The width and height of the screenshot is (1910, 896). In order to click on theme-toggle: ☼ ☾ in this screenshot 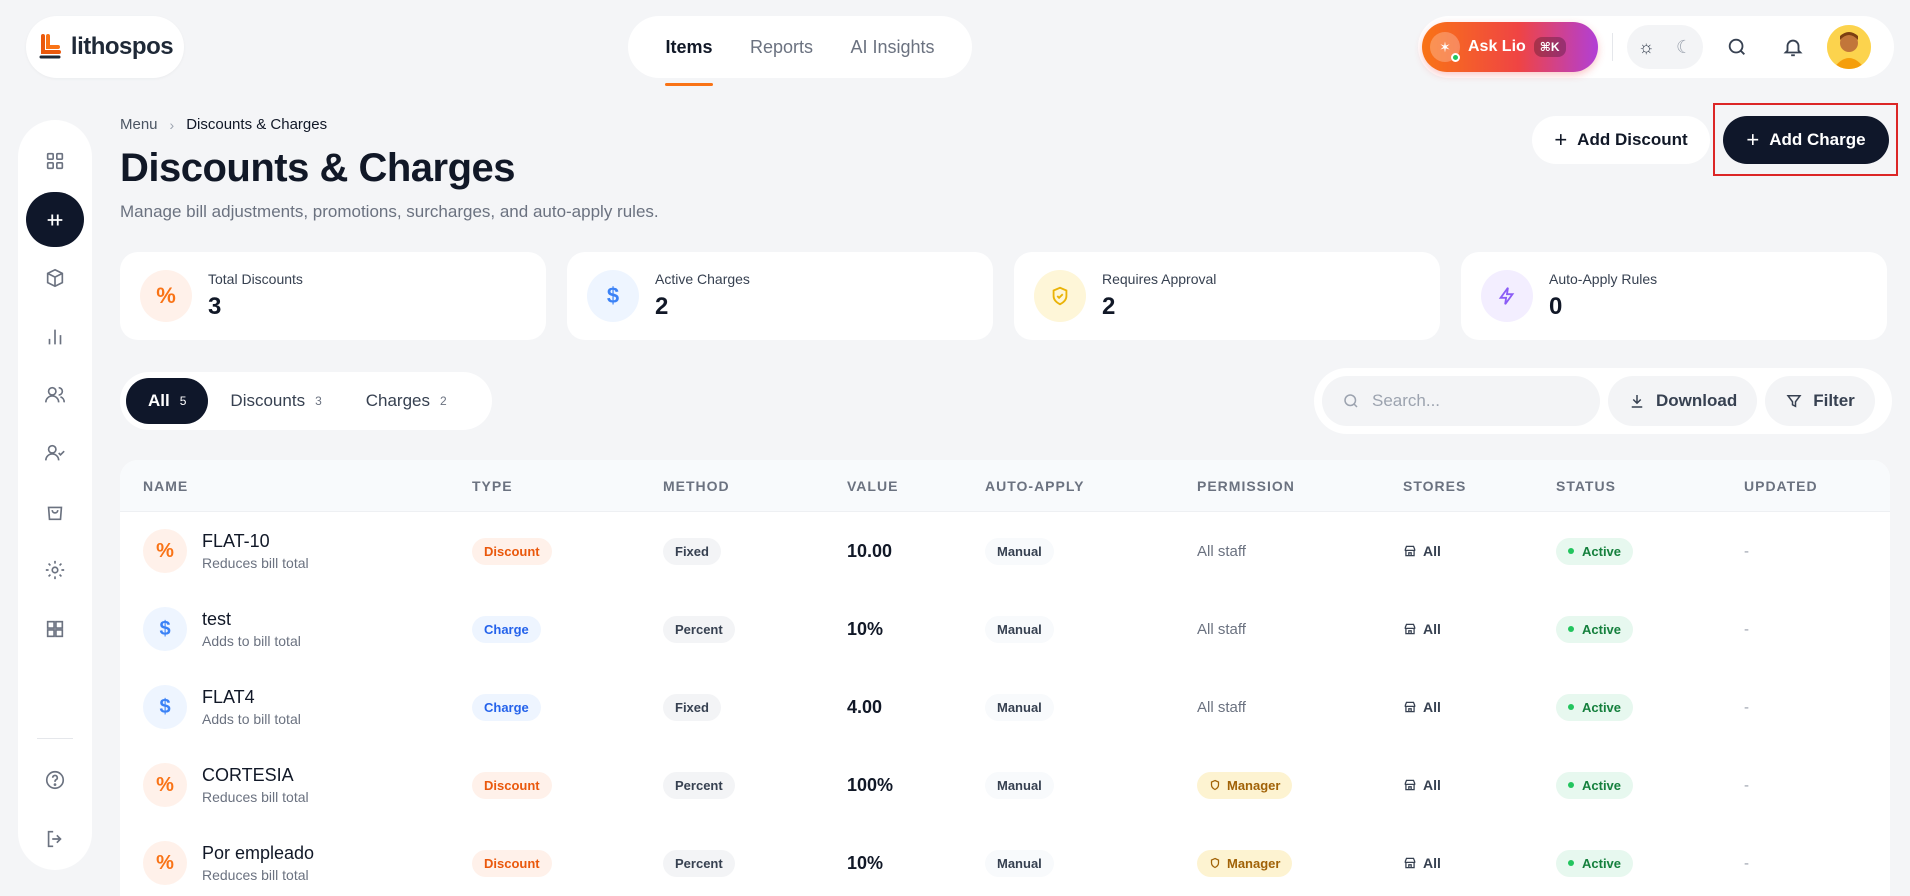, I will do `click(1665, 47)`.